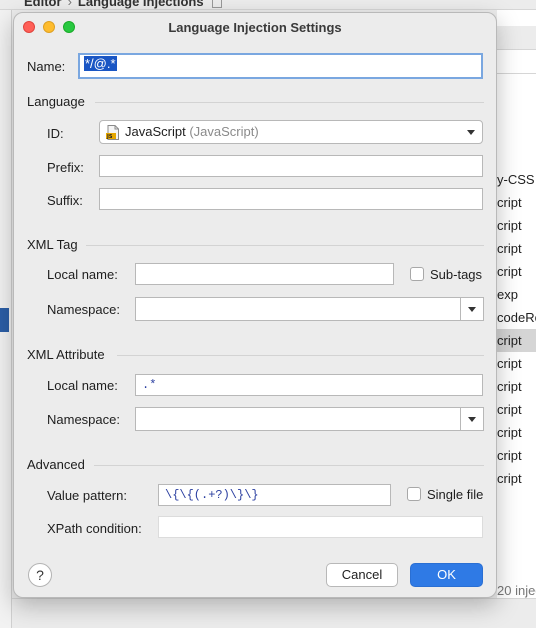 This screenshot has width=536, height=628. Describe the element at coordinates (455, 494) in the screenshot. I see `single-file-label: Single file` at that location.